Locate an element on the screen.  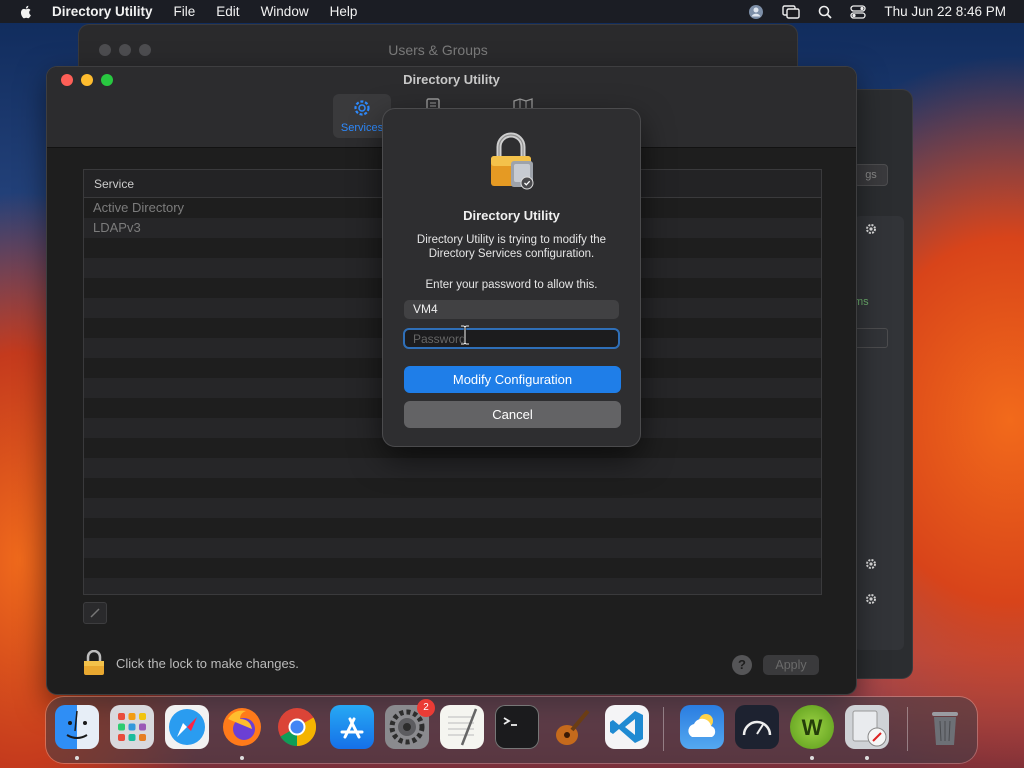
finder-icon is located at coordinates (77, 727).